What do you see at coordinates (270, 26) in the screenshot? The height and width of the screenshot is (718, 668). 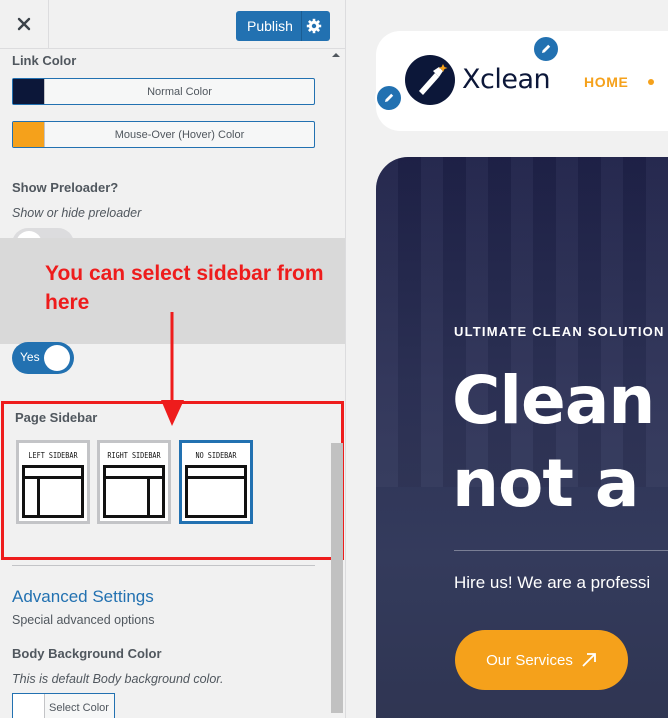 I see `publish-label: Publish` at bounding box center [270, 26].